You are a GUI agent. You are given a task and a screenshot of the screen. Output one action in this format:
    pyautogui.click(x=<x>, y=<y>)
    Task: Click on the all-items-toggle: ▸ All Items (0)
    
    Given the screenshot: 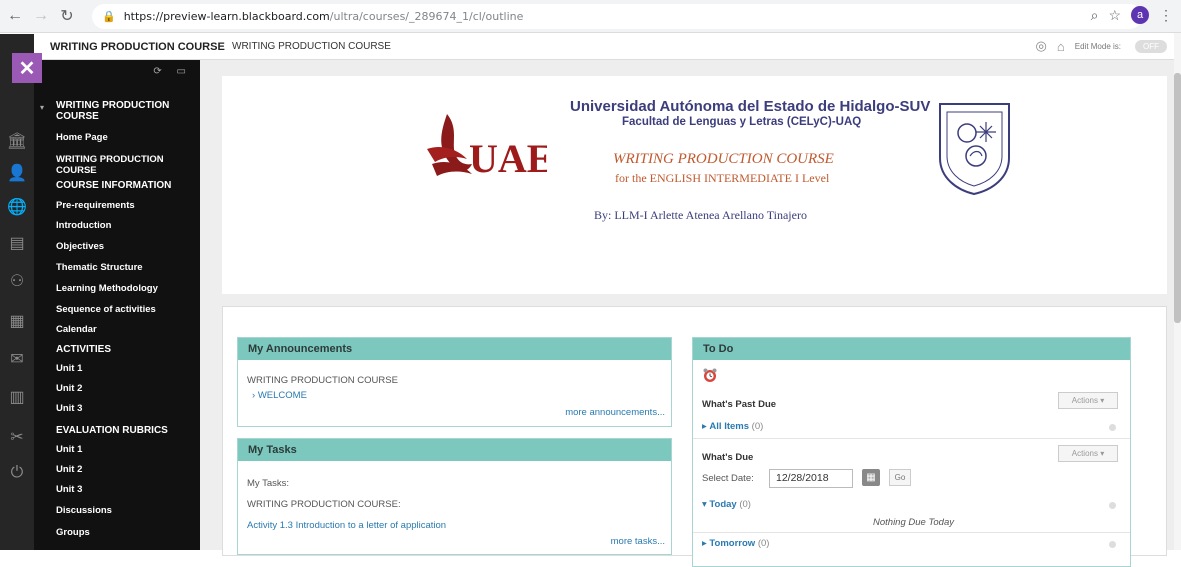 What is the action you would take?
    pyautogui.click(x=732, y=426)
    